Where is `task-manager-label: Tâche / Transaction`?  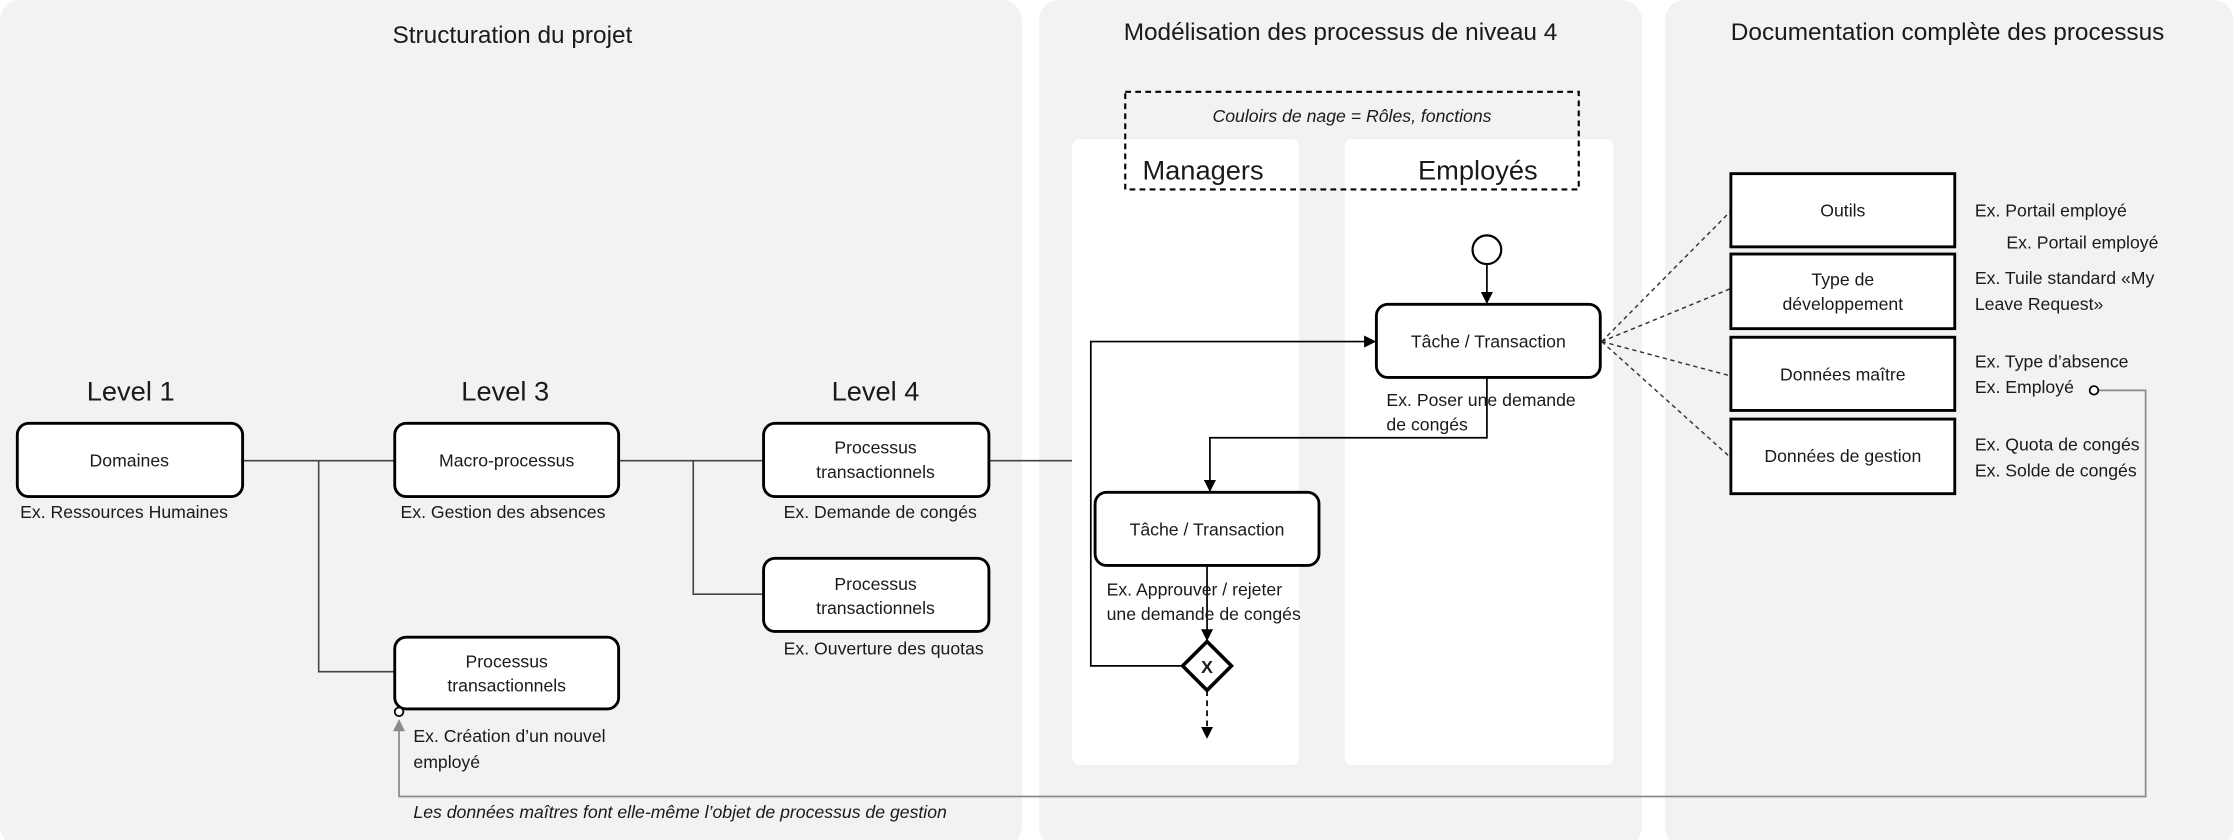 task-manager-label: Tâche / Transaction is located at coordinates (1207, 529).